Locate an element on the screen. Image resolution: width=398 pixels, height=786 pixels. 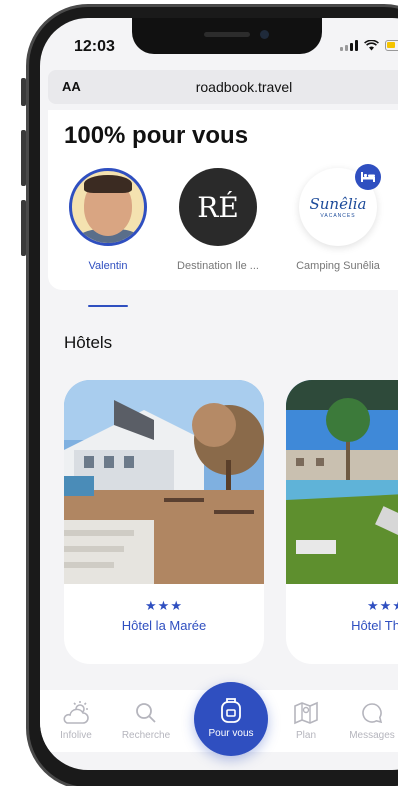
sunelia-logo-text: Sunêlia is located at coordinates (338, 204).